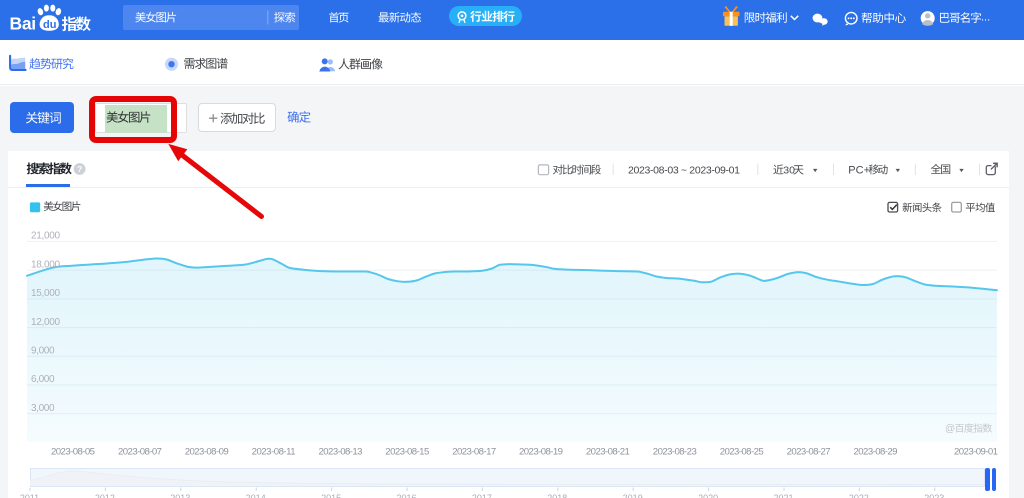 This screenshot has width=1024, height=498. Describe the element at coordinates (105, 495) in the screenshot. I see `svg-text: 2012` at that location.